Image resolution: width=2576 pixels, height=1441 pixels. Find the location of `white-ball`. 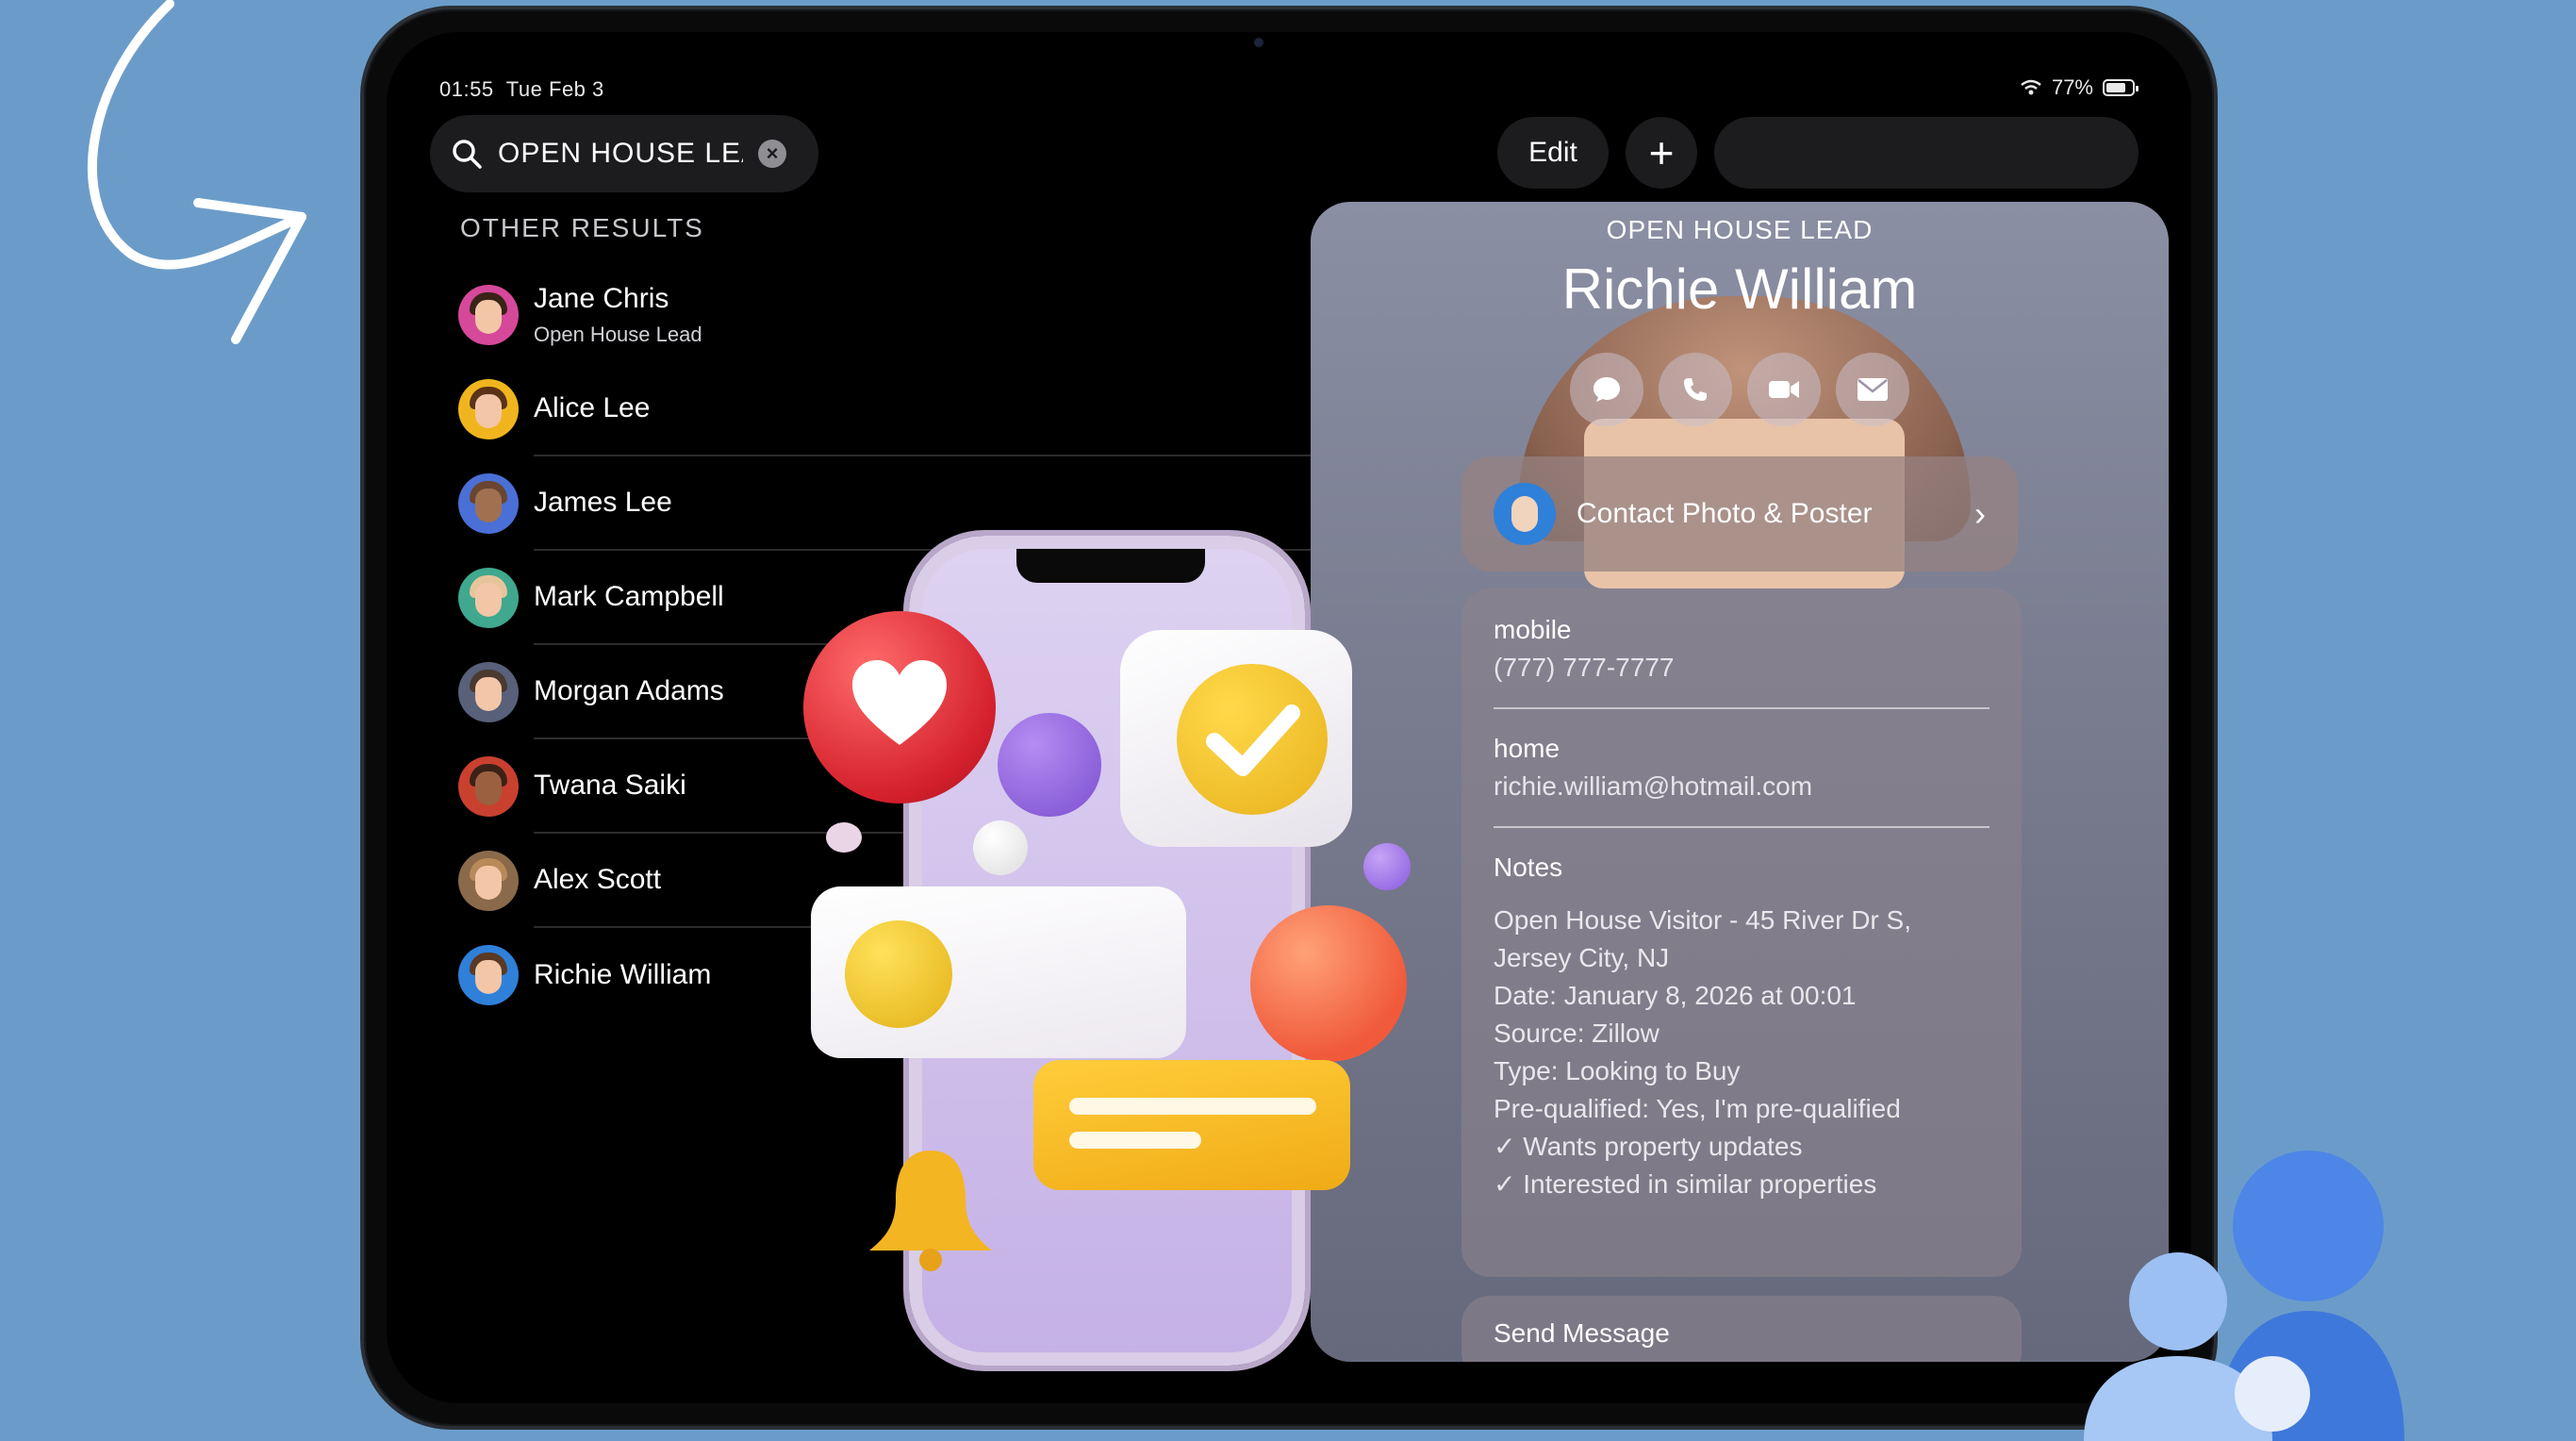

white-ball is located at coordinates (1000, 848).